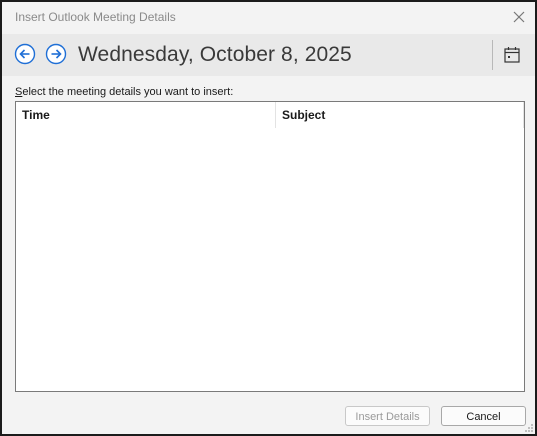  What do you see at coordinates (529, 428) in the screenshot?
I see `resize-grip-icon` at bounding box center [529, 428].